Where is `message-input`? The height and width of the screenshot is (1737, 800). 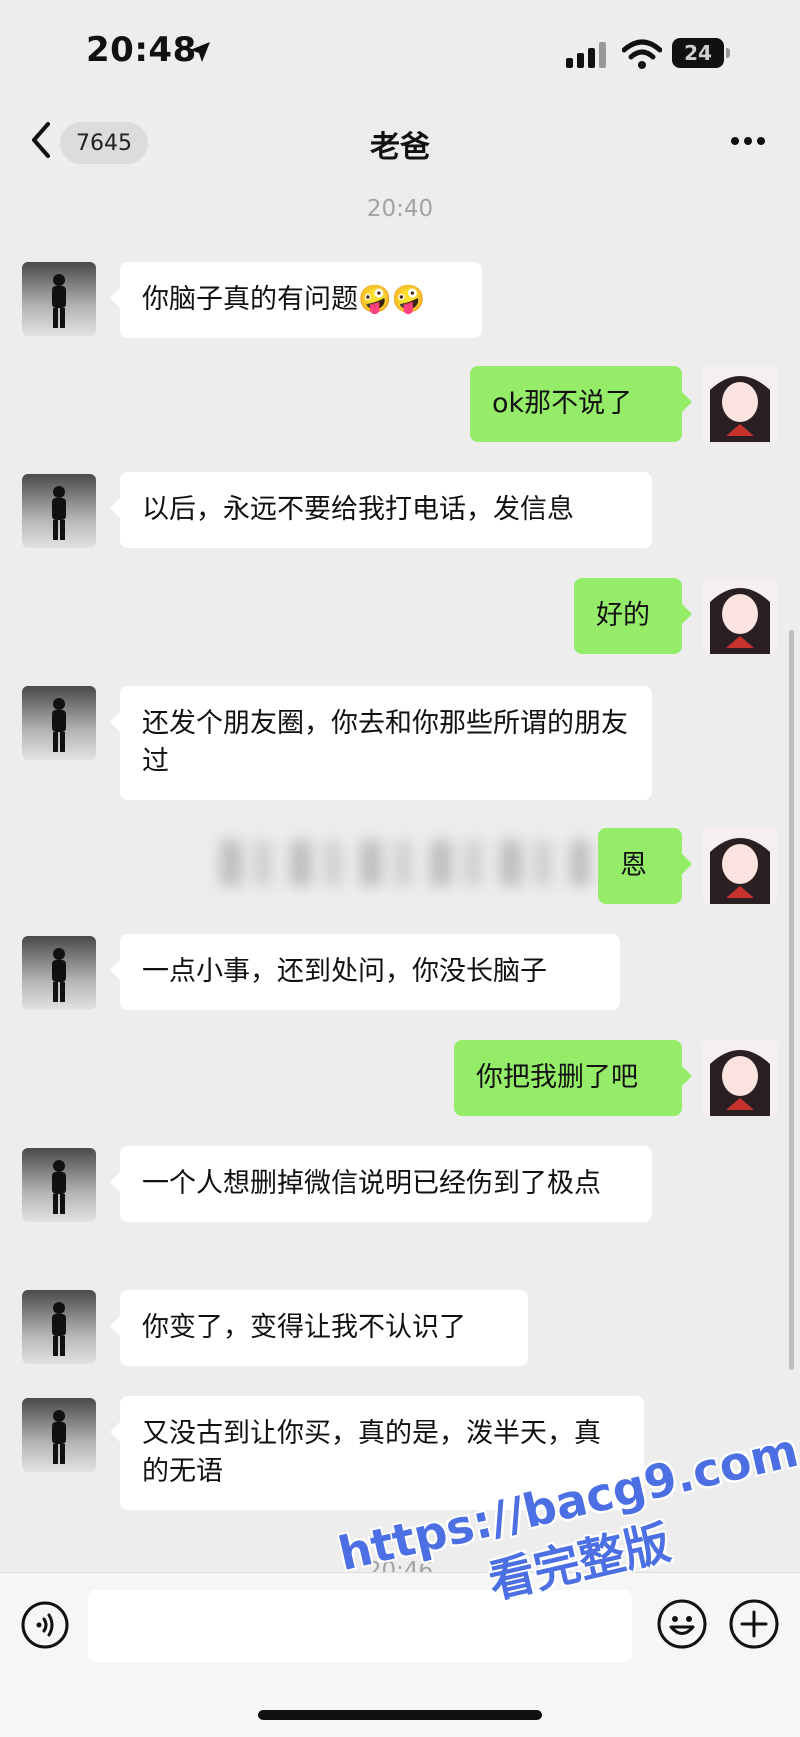 message-input is located at coordinates (360, 1626).